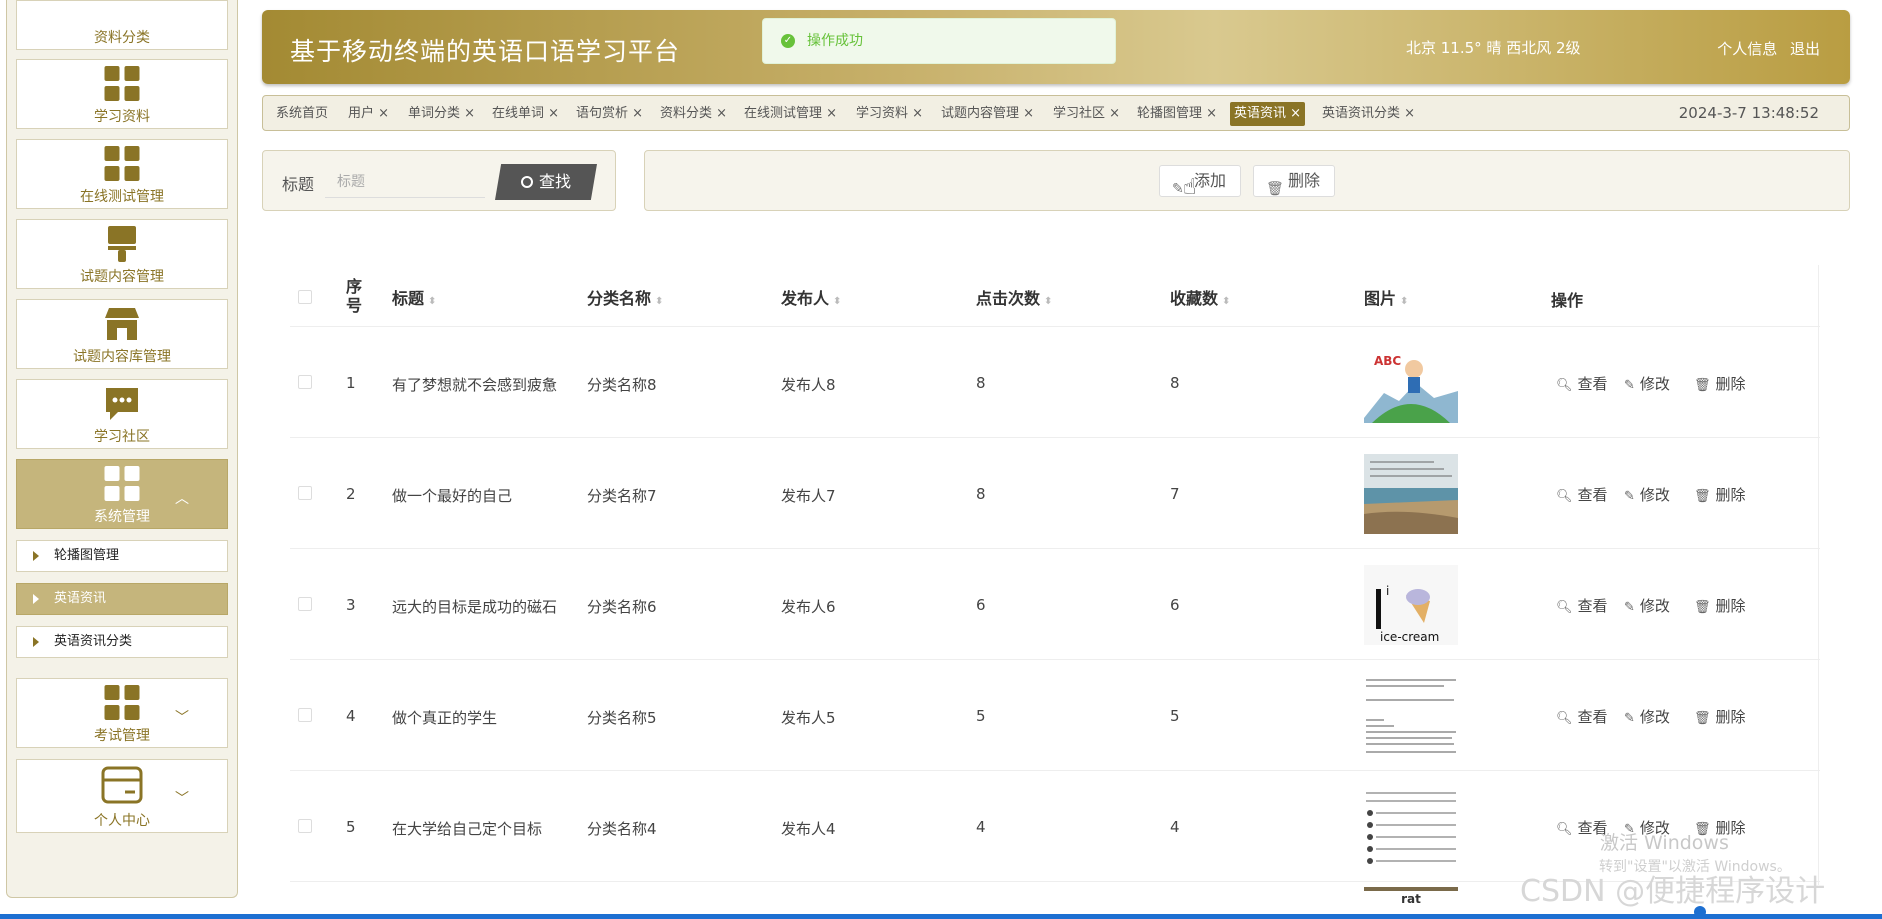  What do you see at coordinates (622, 718) in the screenshot?
I see `cell-category: 分类名称5` at bounding box center [622, 718].